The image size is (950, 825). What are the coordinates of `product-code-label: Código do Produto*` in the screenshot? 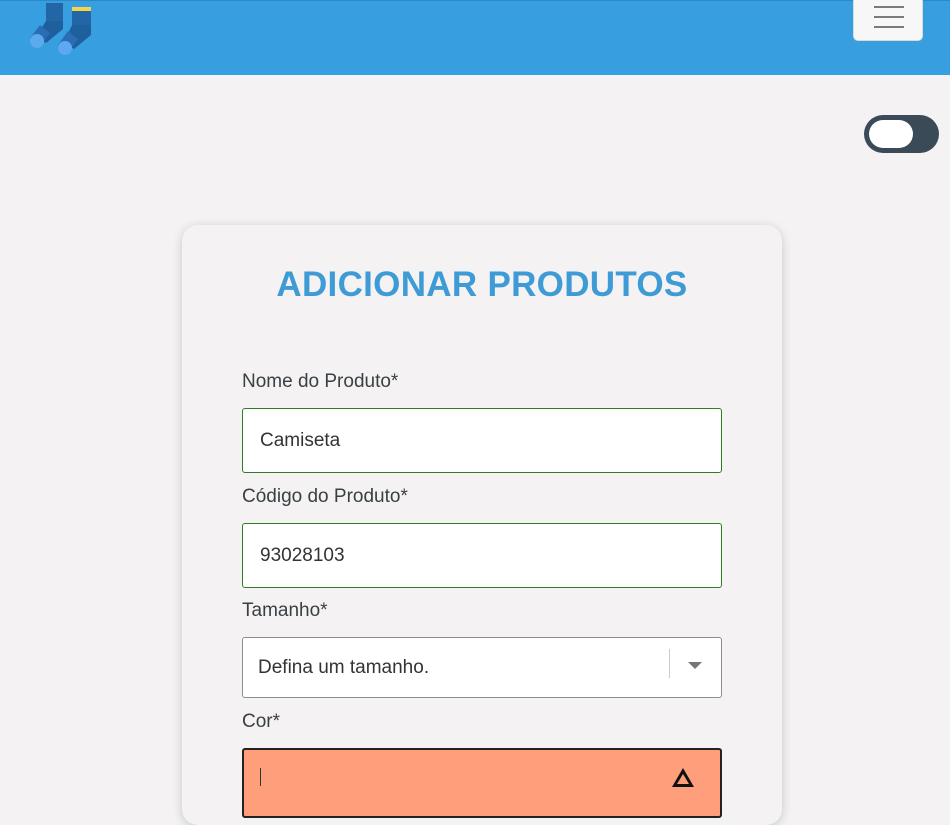 It's located at (325, 496).